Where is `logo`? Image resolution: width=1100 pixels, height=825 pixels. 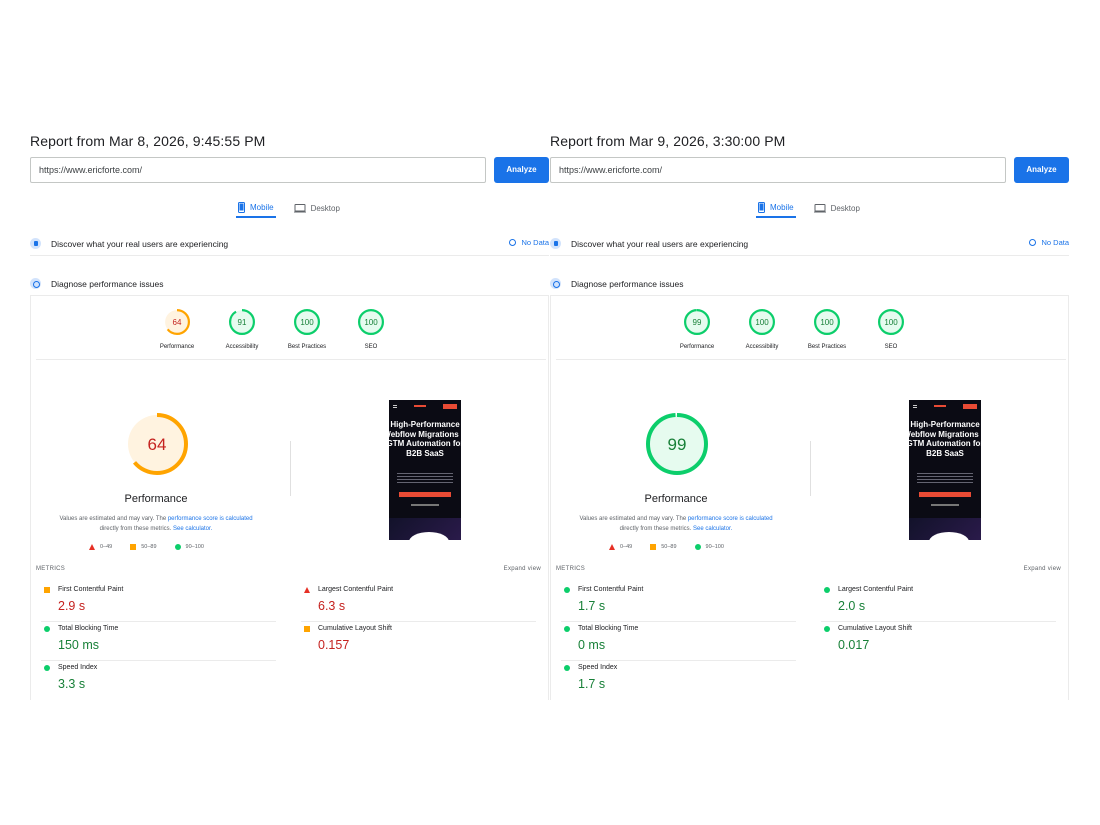
logo is located at coordinates (940, 406).